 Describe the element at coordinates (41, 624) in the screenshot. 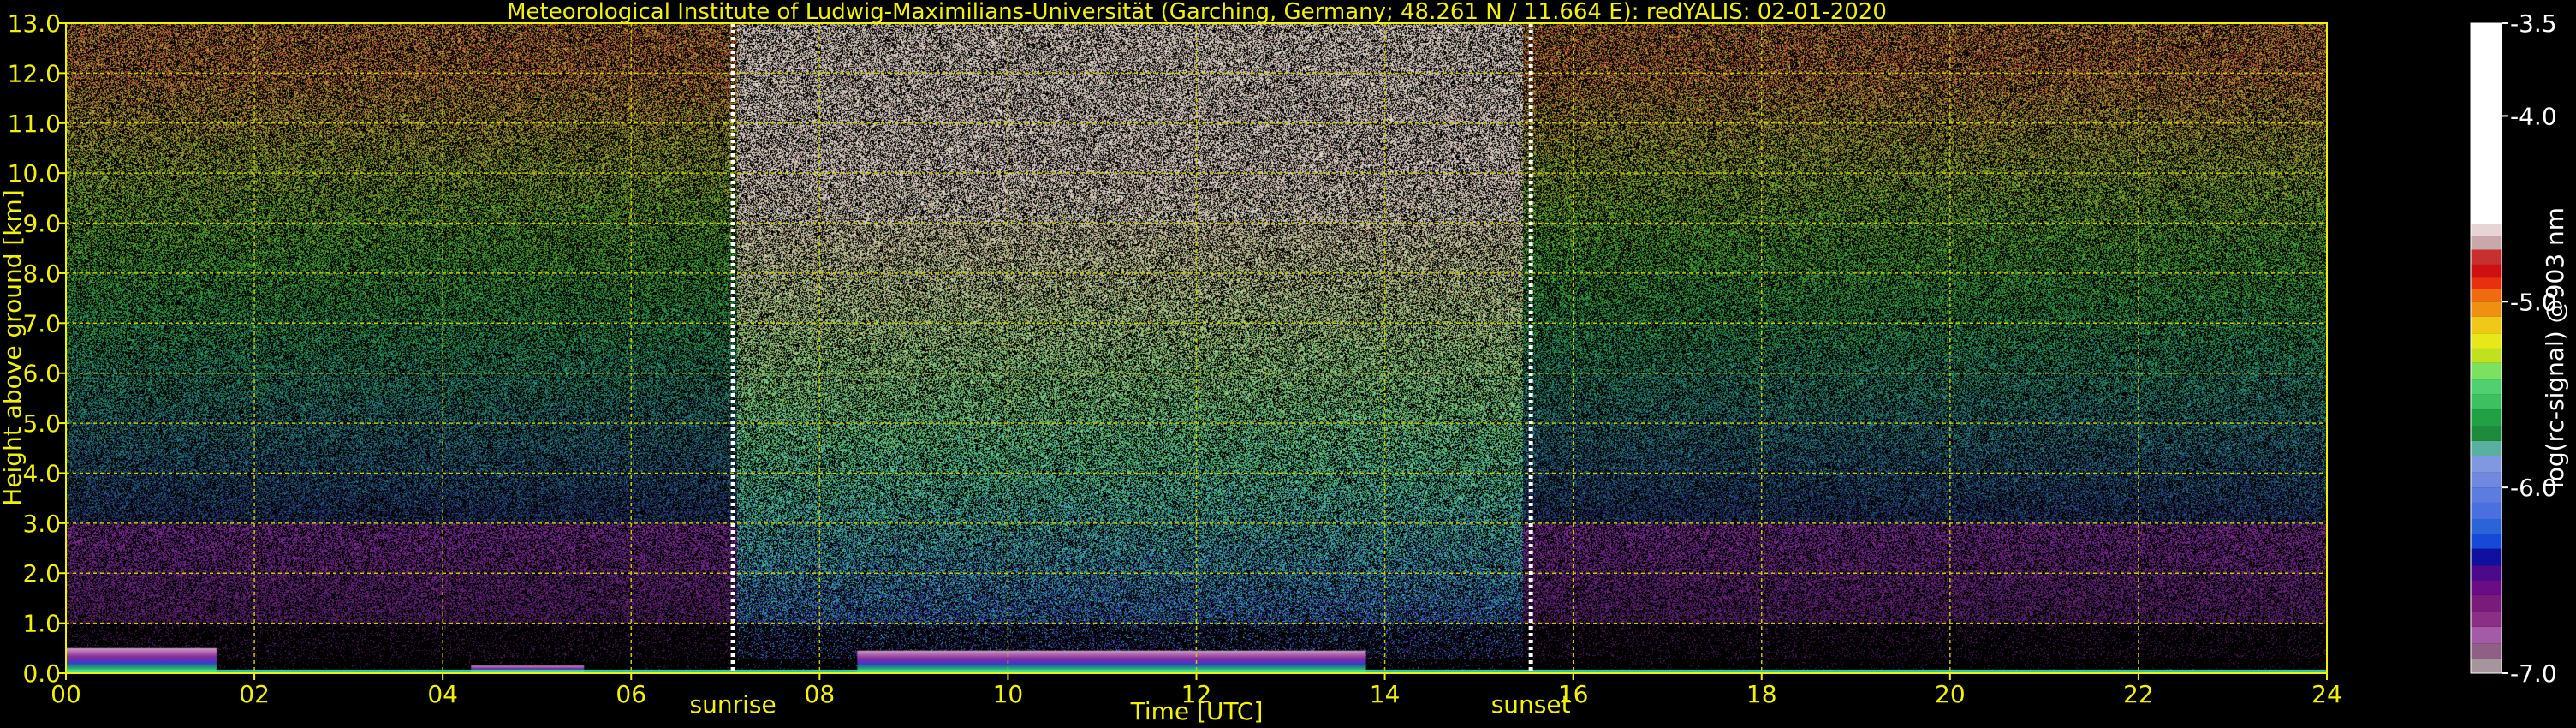

I see `y-tick-label: 1.0` at that location.